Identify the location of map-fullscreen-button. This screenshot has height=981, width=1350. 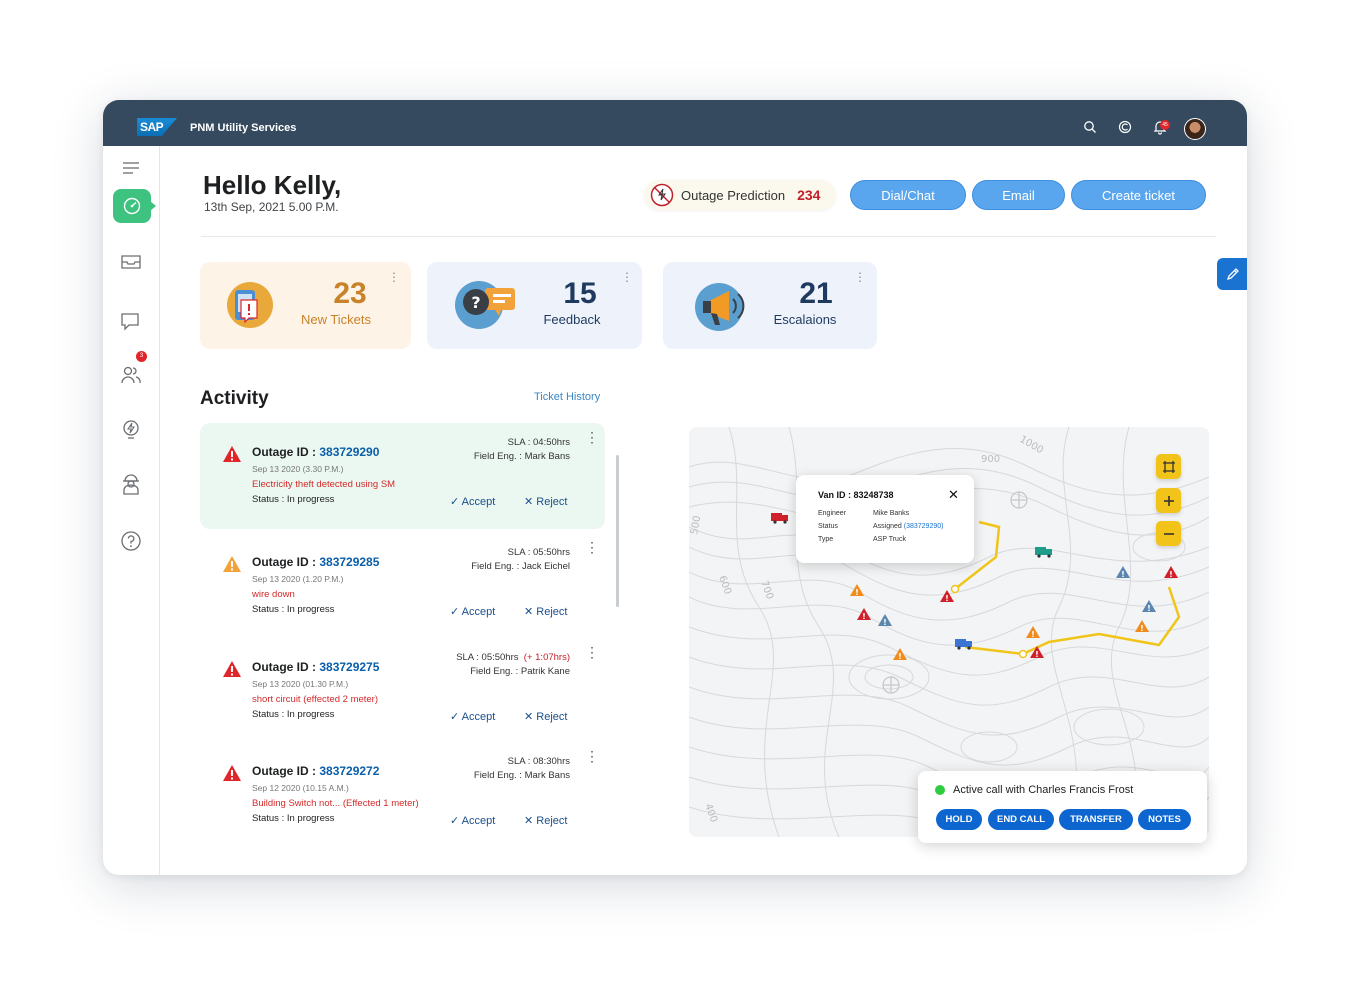
(1168, 466).